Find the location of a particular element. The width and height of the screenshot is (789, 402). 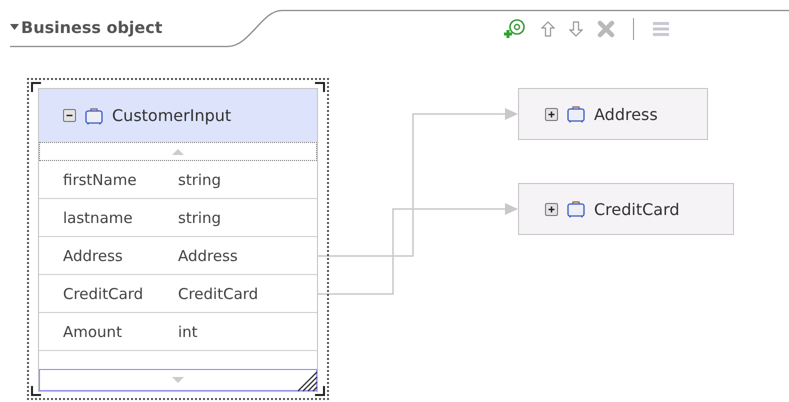

field-row: lastname string is located at coordinates (178, 218).